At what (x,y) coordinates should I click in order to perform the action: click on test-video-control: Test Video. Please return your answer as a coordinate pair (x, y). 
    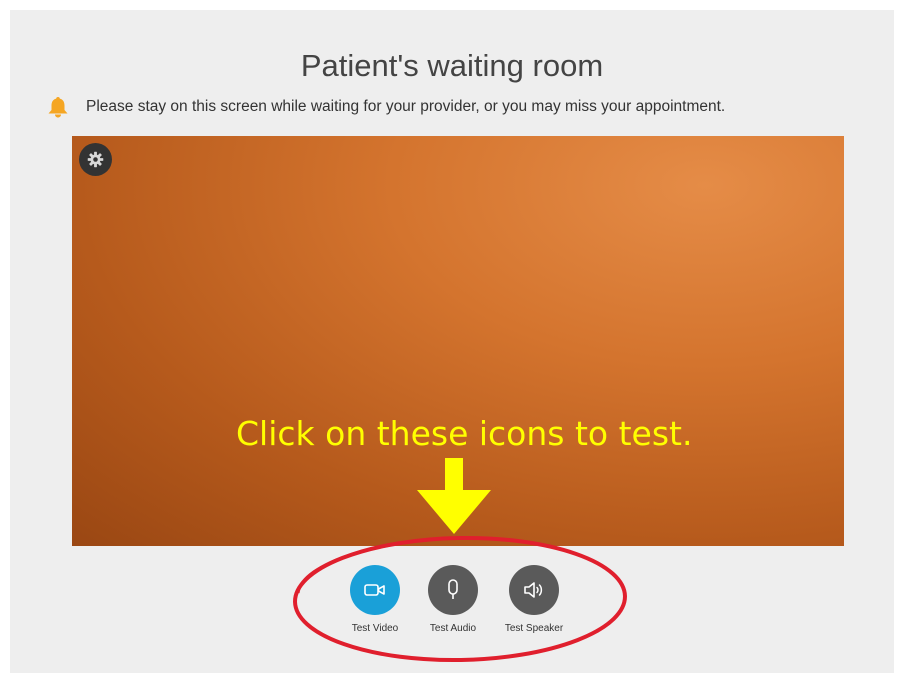
    Looking at the image, I should click on (375, 599).